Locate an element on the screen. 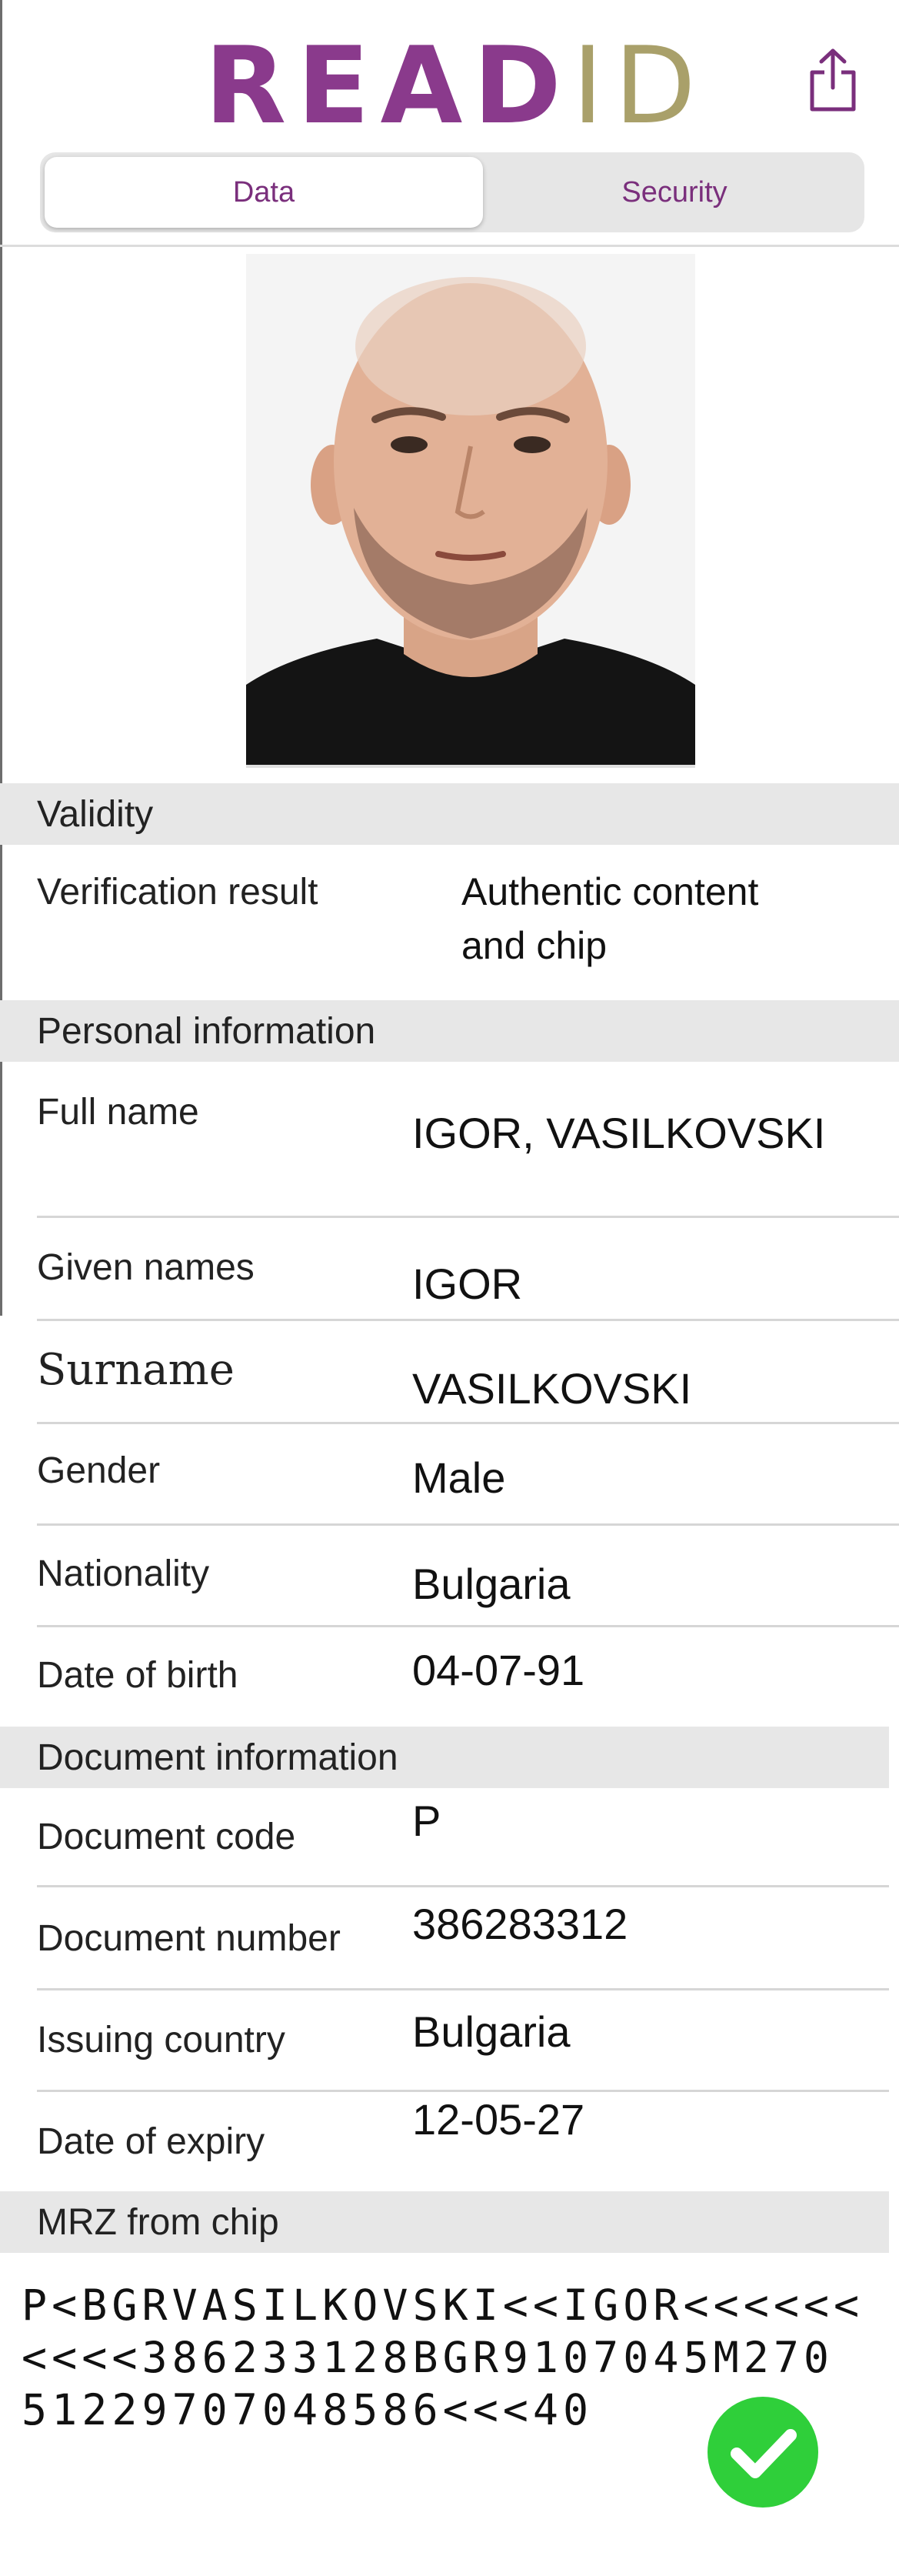  document-code-label: Document code is located at coordinates (166, 1837).